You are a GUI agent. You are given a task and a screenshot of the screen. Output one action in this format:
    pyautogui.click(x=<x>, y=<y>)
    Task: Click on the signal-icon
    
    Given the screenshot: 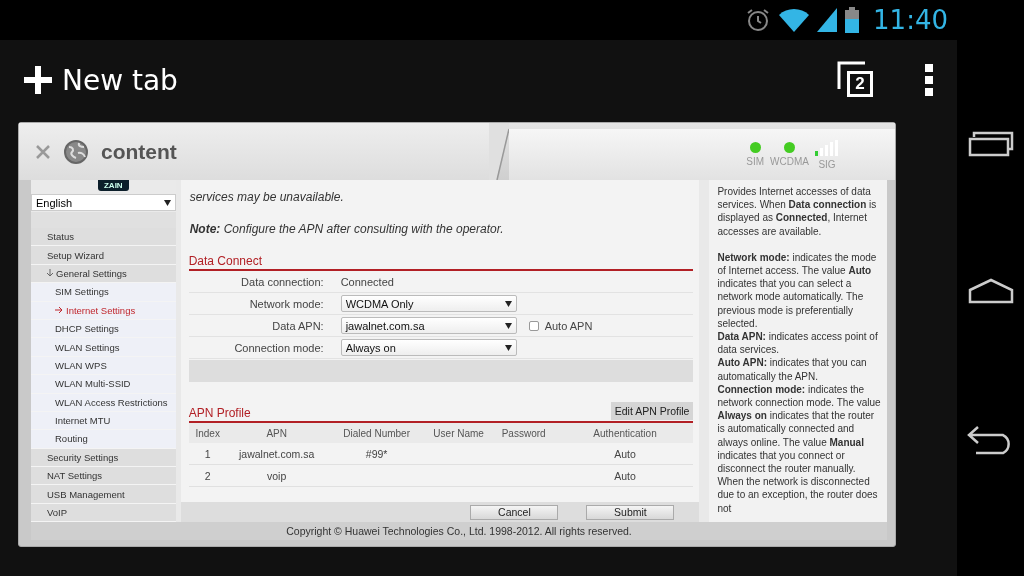 What is the action you would take?
    pyautogui.click(x=827, y=20)
    